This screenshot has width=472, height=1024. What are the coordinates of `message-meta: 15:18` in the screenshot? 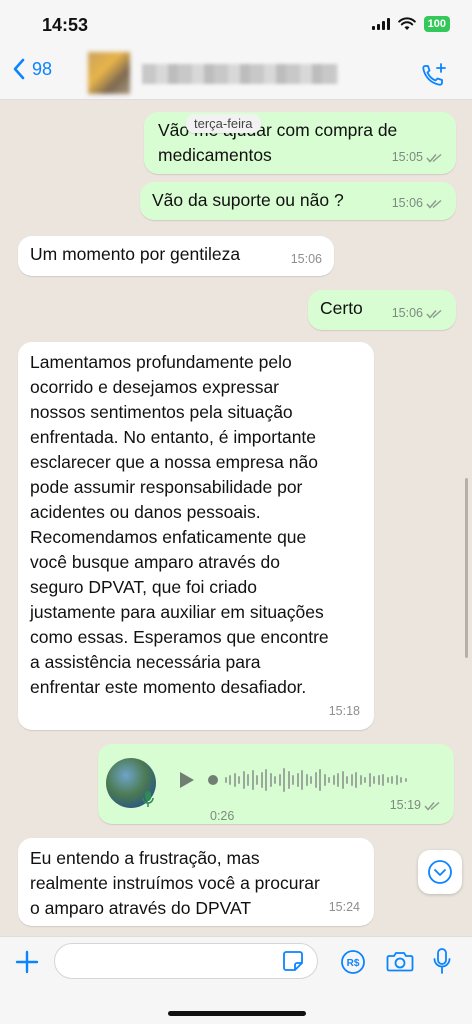 It's located at (344, 711).